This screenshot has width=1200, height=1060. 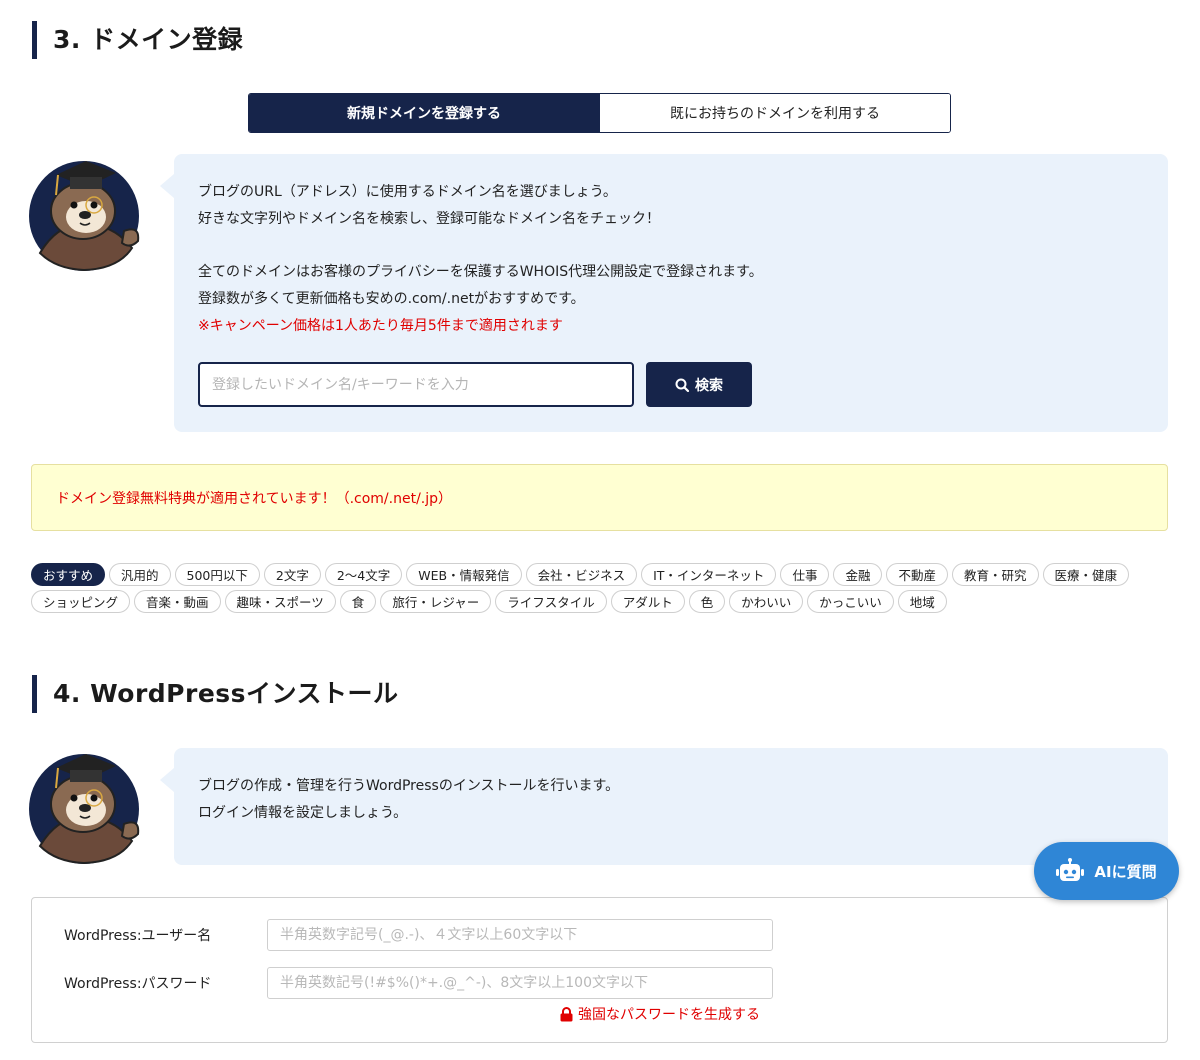 What do you see at coordinates (766, 601) in the screenshot?
I see `category-chip: かわいい` at bounding box center [766, 601].